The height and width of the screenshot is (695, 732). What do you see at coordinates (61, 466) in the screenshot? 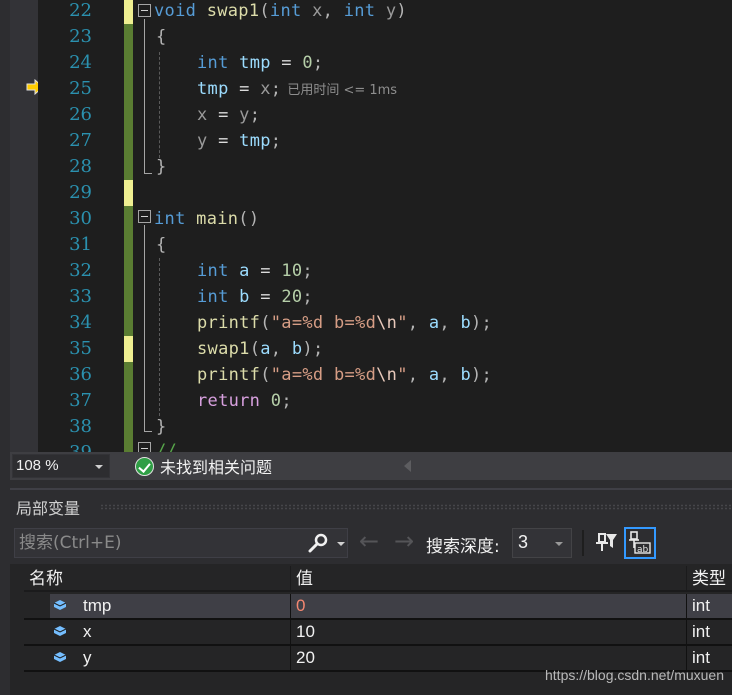
I see `zoom-level-dropdown: 108 %` at bounding box center [61, 466].